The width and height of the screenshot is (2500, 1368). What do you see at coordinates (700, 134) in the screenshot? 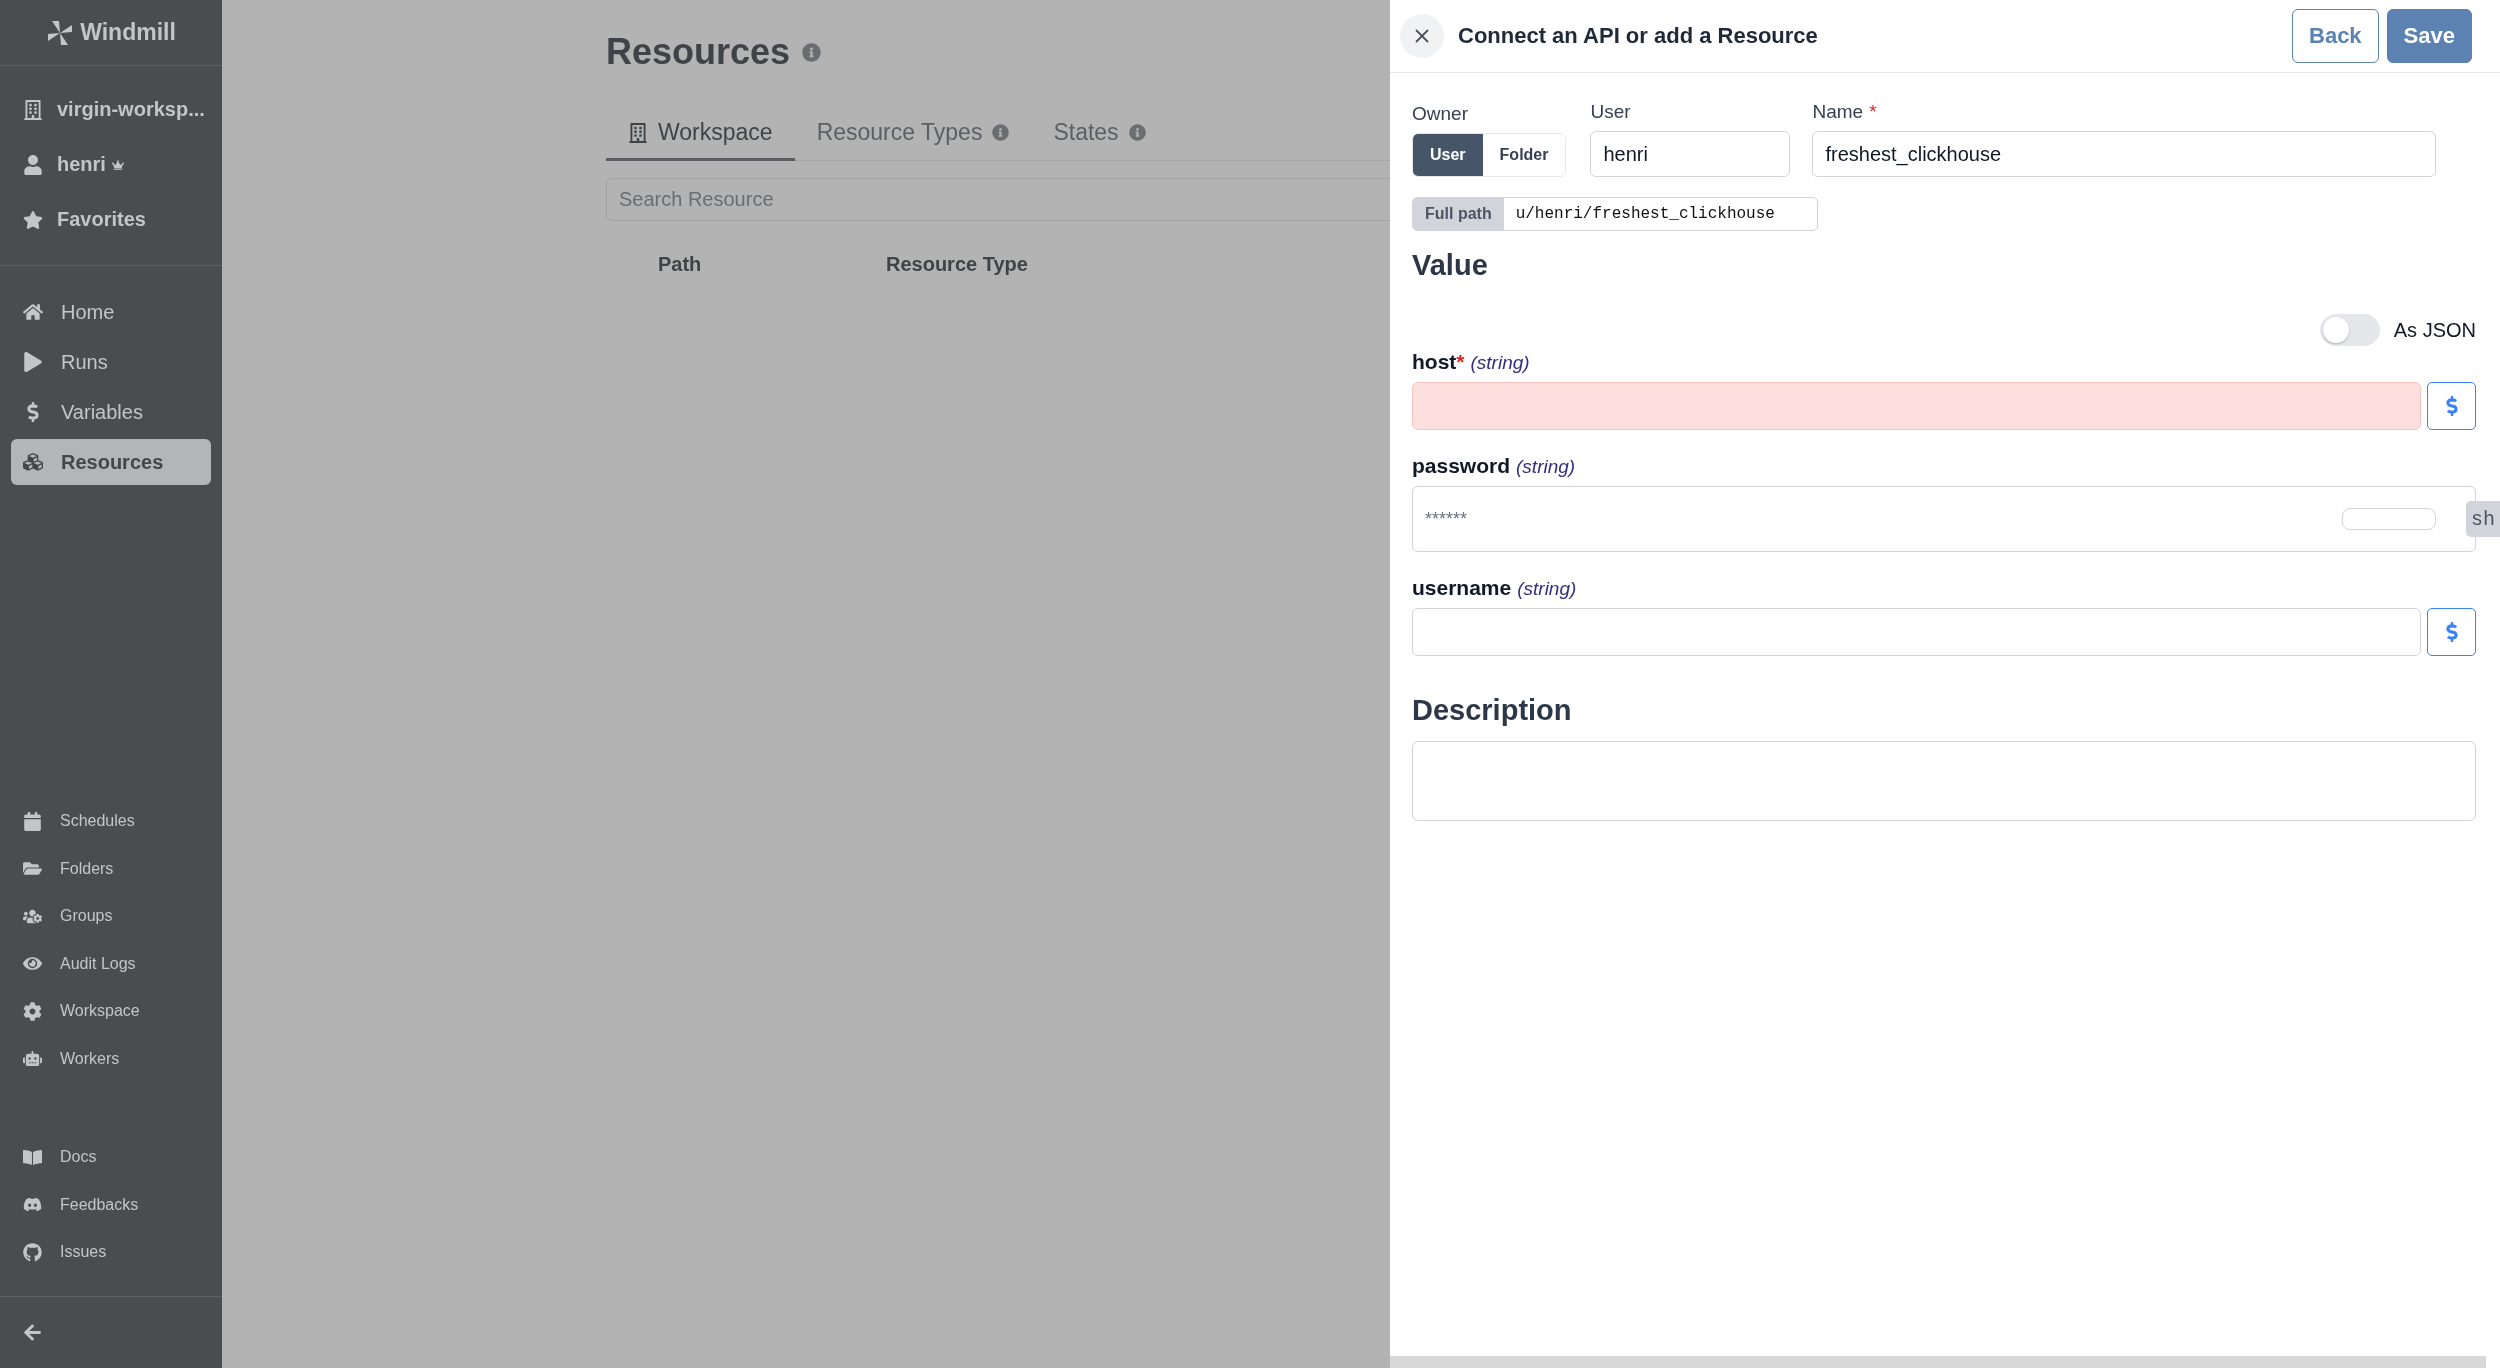
I see `tab: Workspace` at bounding box center [700, 134].